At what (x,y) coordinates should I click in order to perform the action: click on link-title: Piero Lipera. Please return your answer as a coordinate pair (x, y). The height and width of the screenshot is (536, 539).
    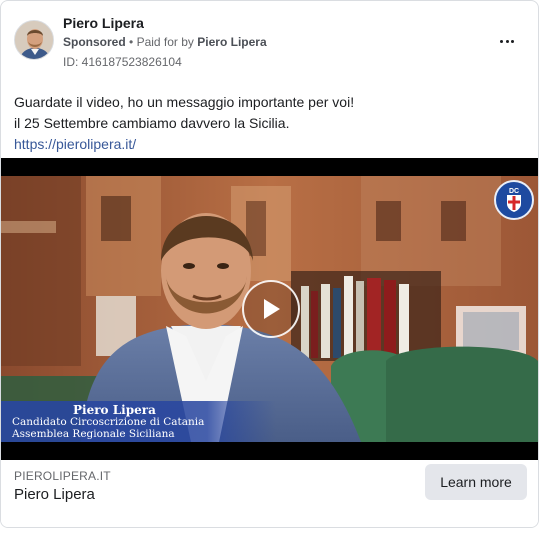
    Looking at the image, I should click on (54, 494).